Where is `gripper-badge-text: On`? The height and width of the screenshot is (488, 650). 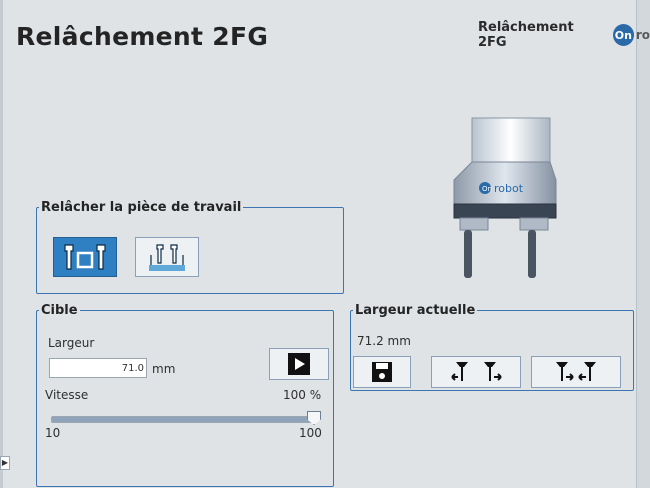 gripper-badge-text: On is located at coordinates (487, 189).